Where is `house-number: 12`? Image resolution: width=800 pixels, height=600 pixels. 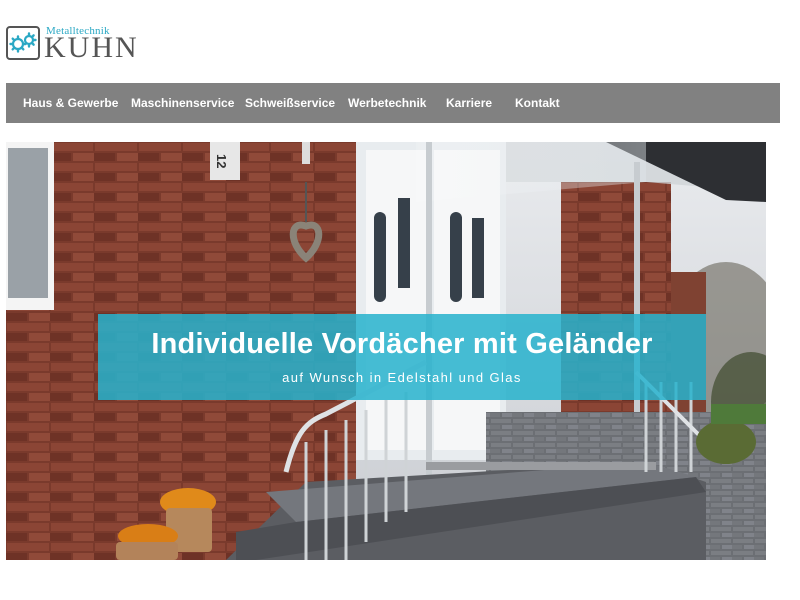
house-number: 12 is located at coordinates (221, 161).